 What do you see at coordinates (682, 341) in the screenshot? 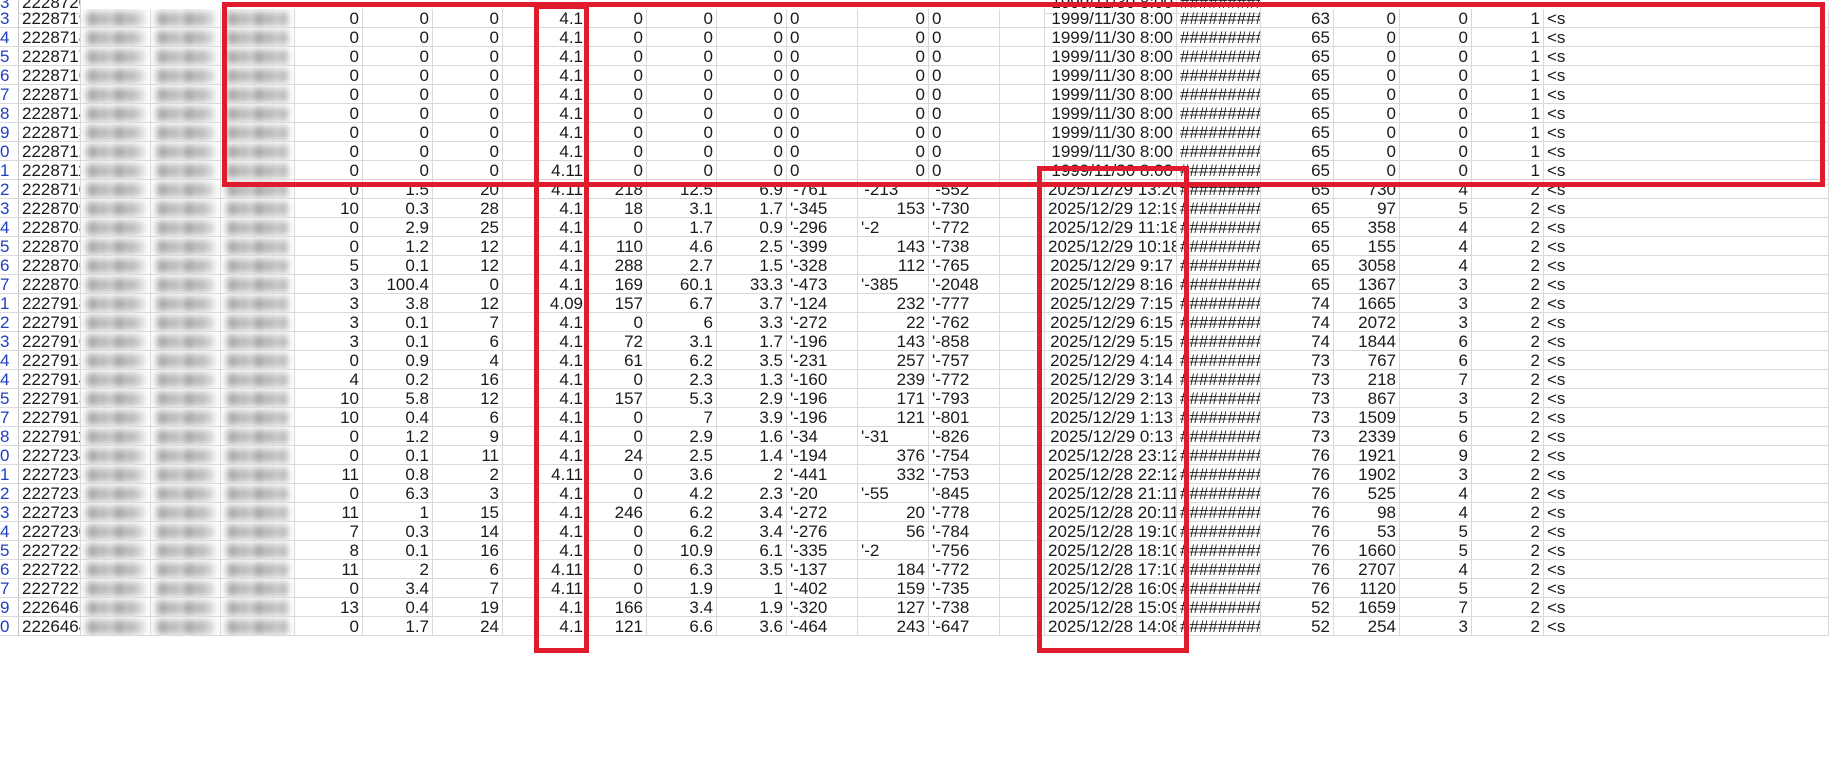
I see `value-cell: 3.1` at bounding box center [682, 341].